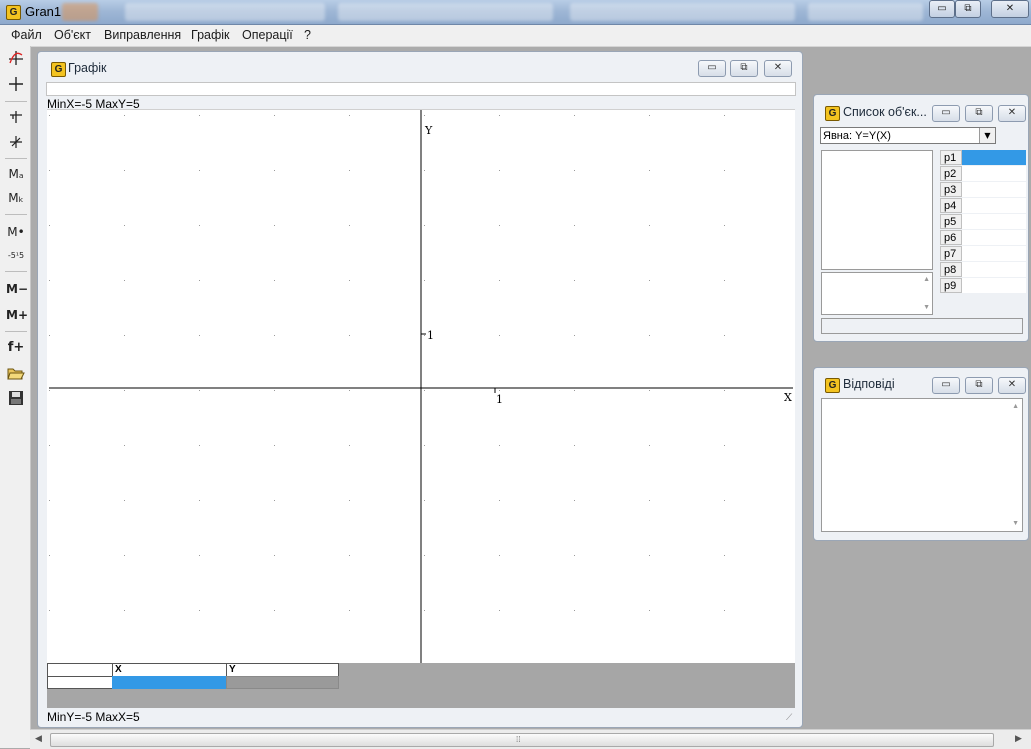  I want to click on grip-icon: ⁞⁞, so click(518, 739).